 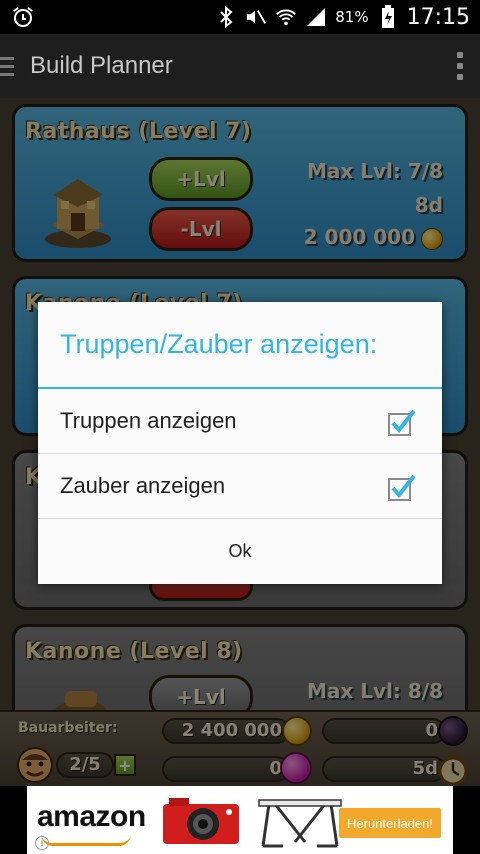 What do you see at coordinates (460, 66) in the screenshot?
I see `overflow-menu-icon` at bounding box center [460, 66].